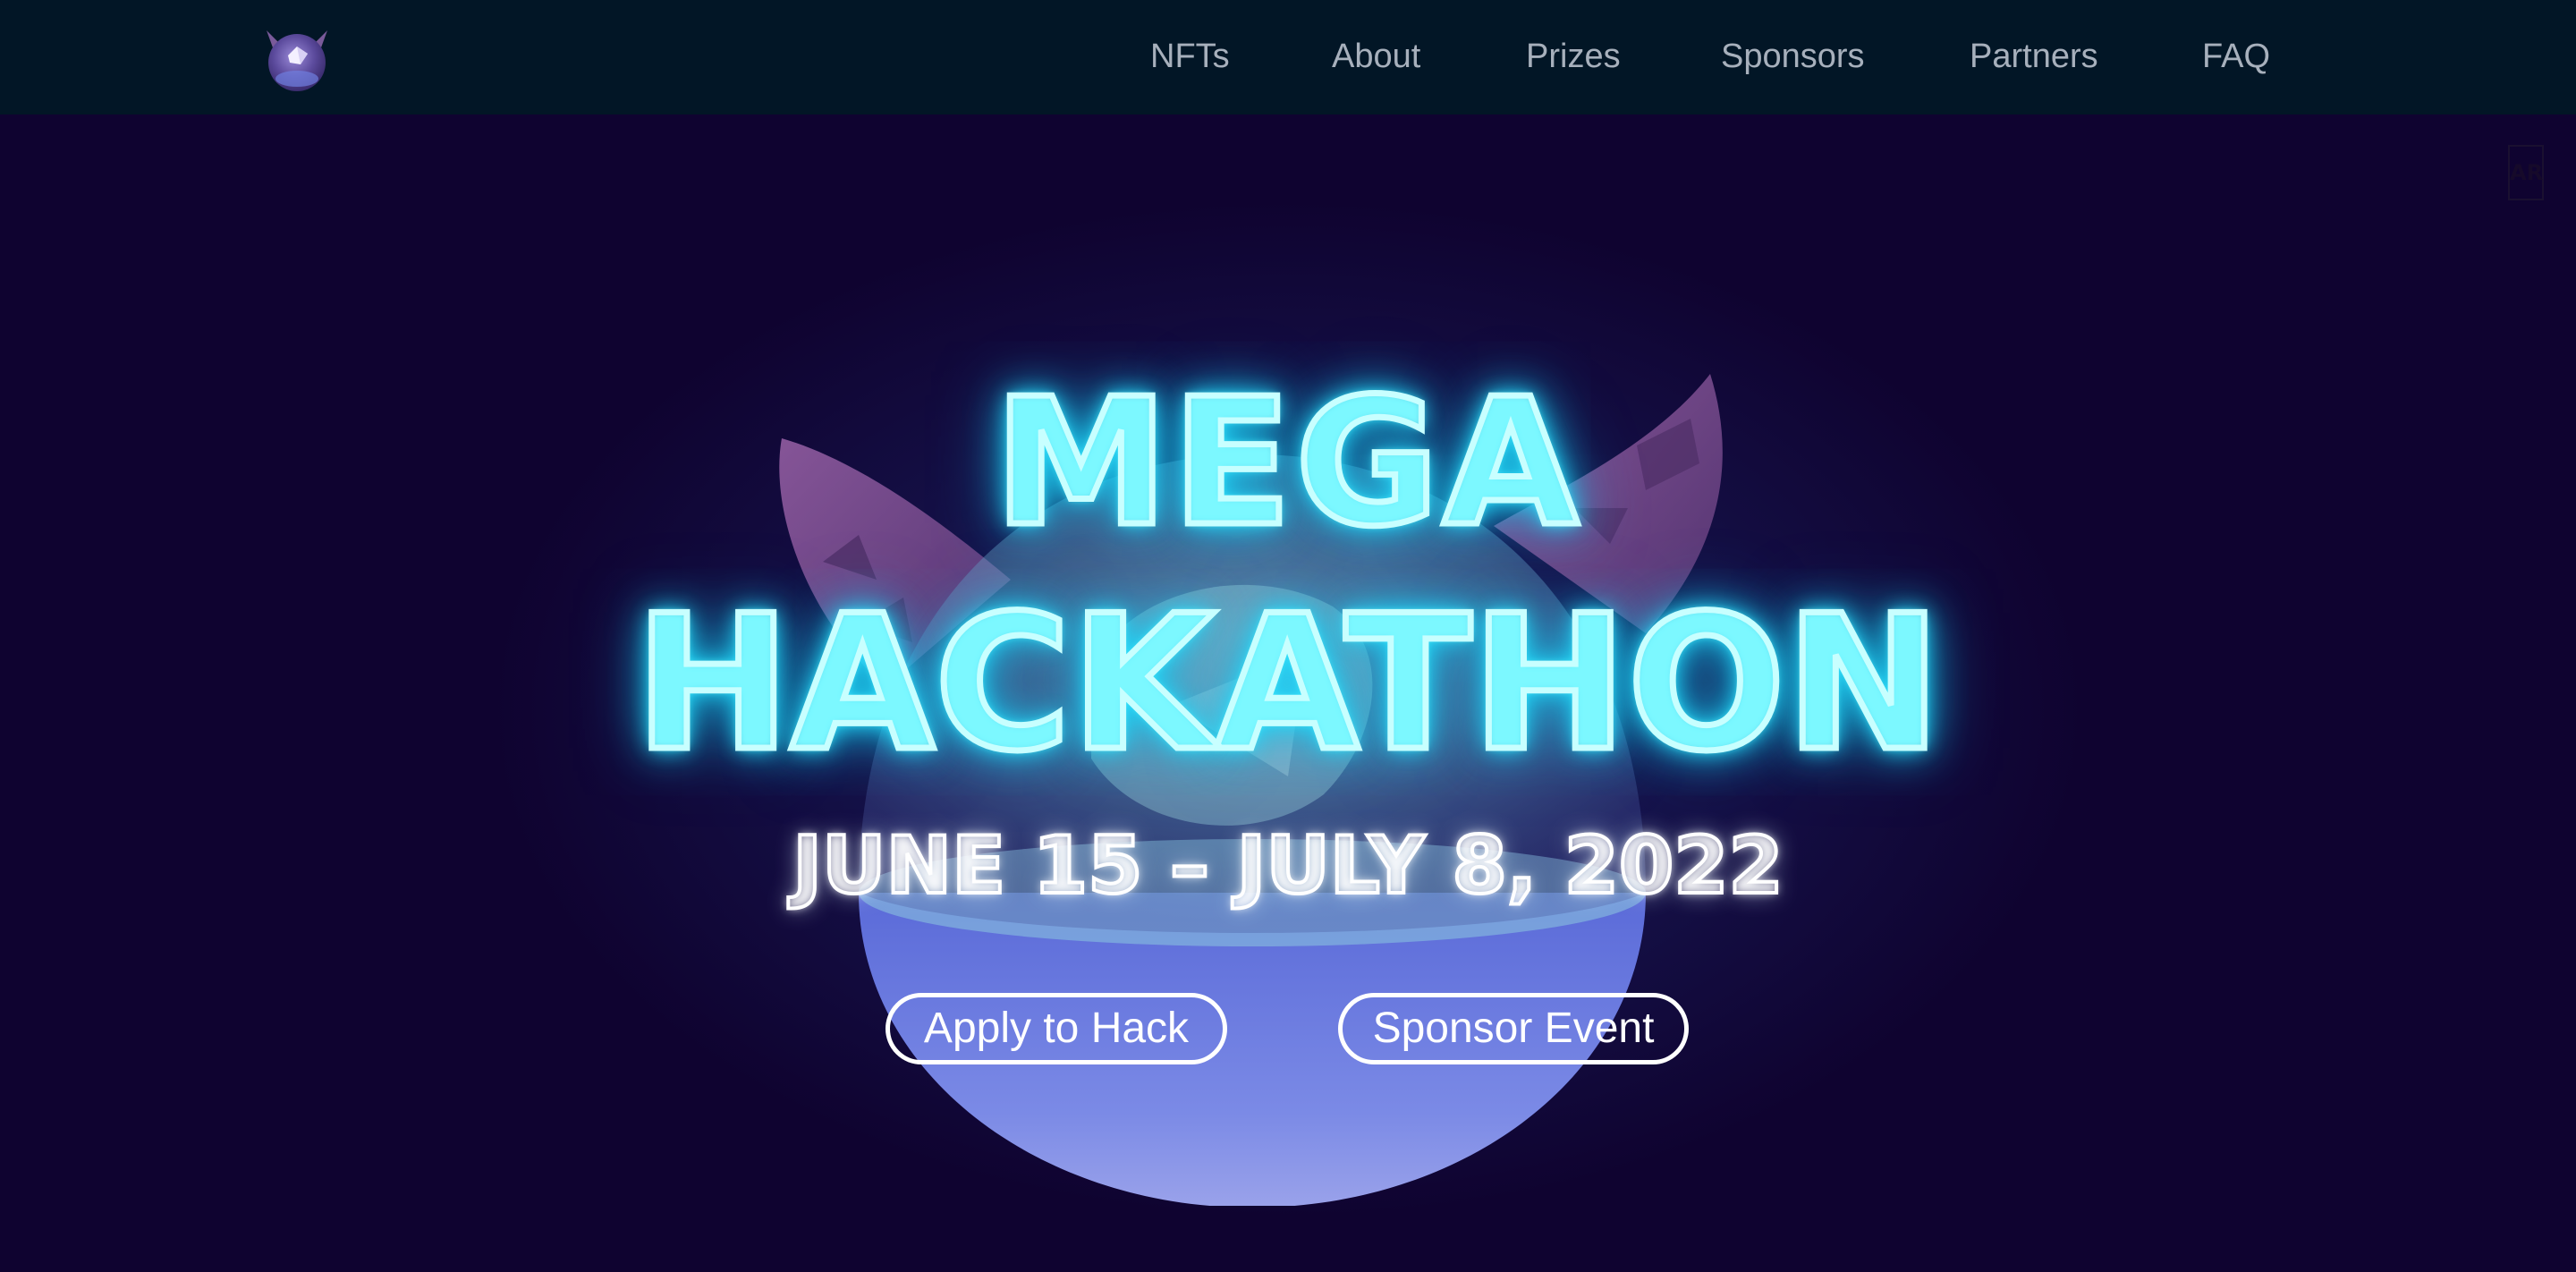  Describe the element at coordinates (2236, 56) in the screenshot. I see `nav-link-faq: FAQ` at that location.